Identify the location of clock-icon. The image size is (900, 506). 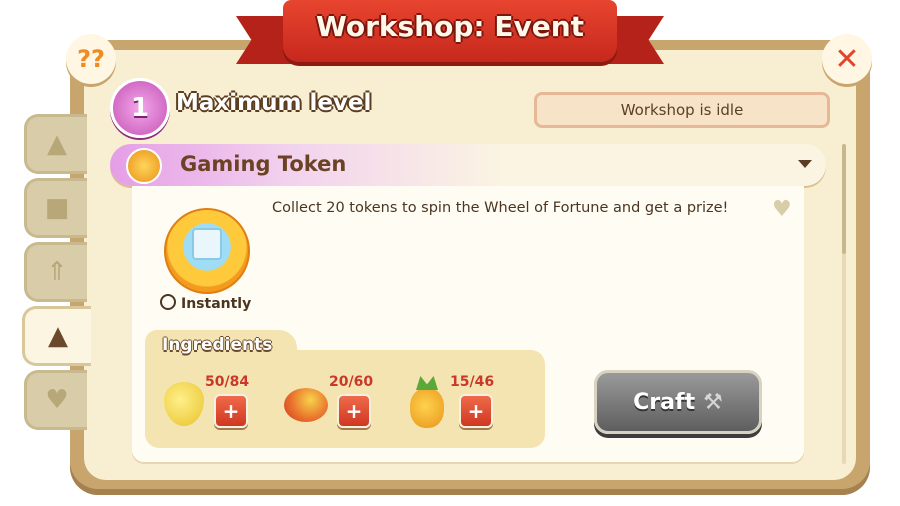
(168, 302).